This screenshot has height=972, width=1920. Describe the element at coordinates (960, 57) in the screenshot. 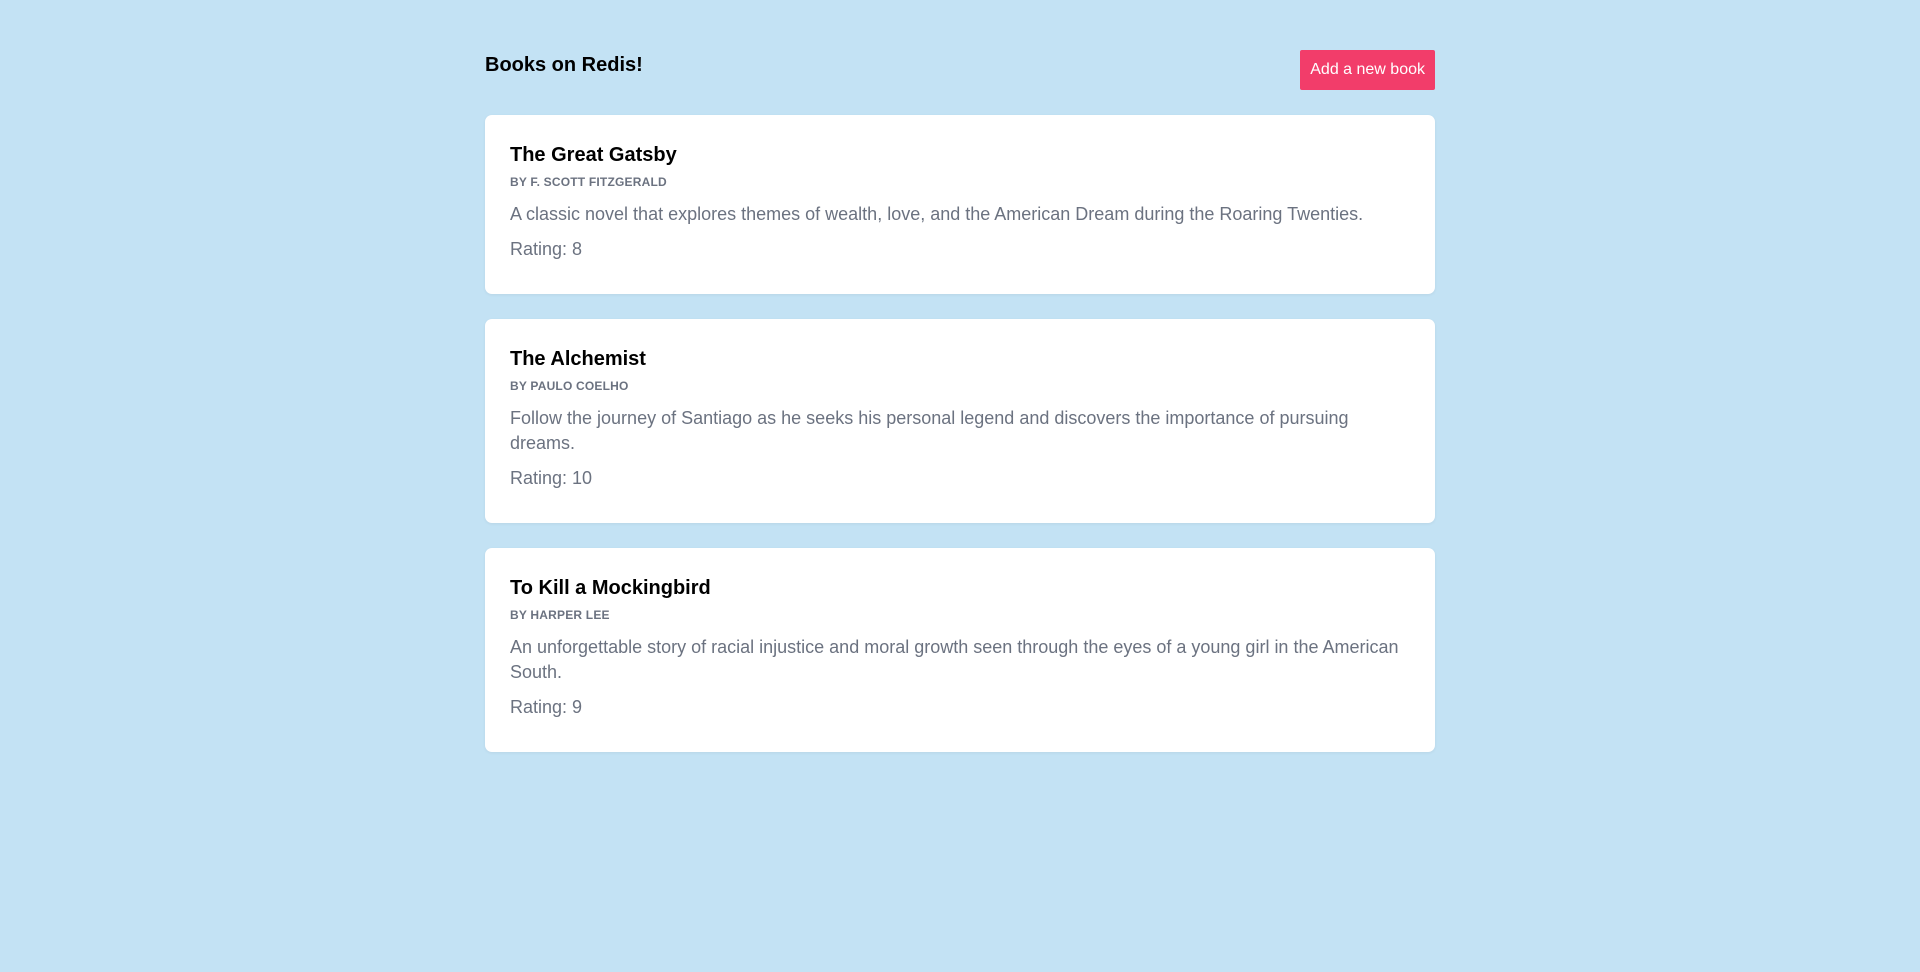

I see `page-header: Books on Redis! Add a new book` at that location.